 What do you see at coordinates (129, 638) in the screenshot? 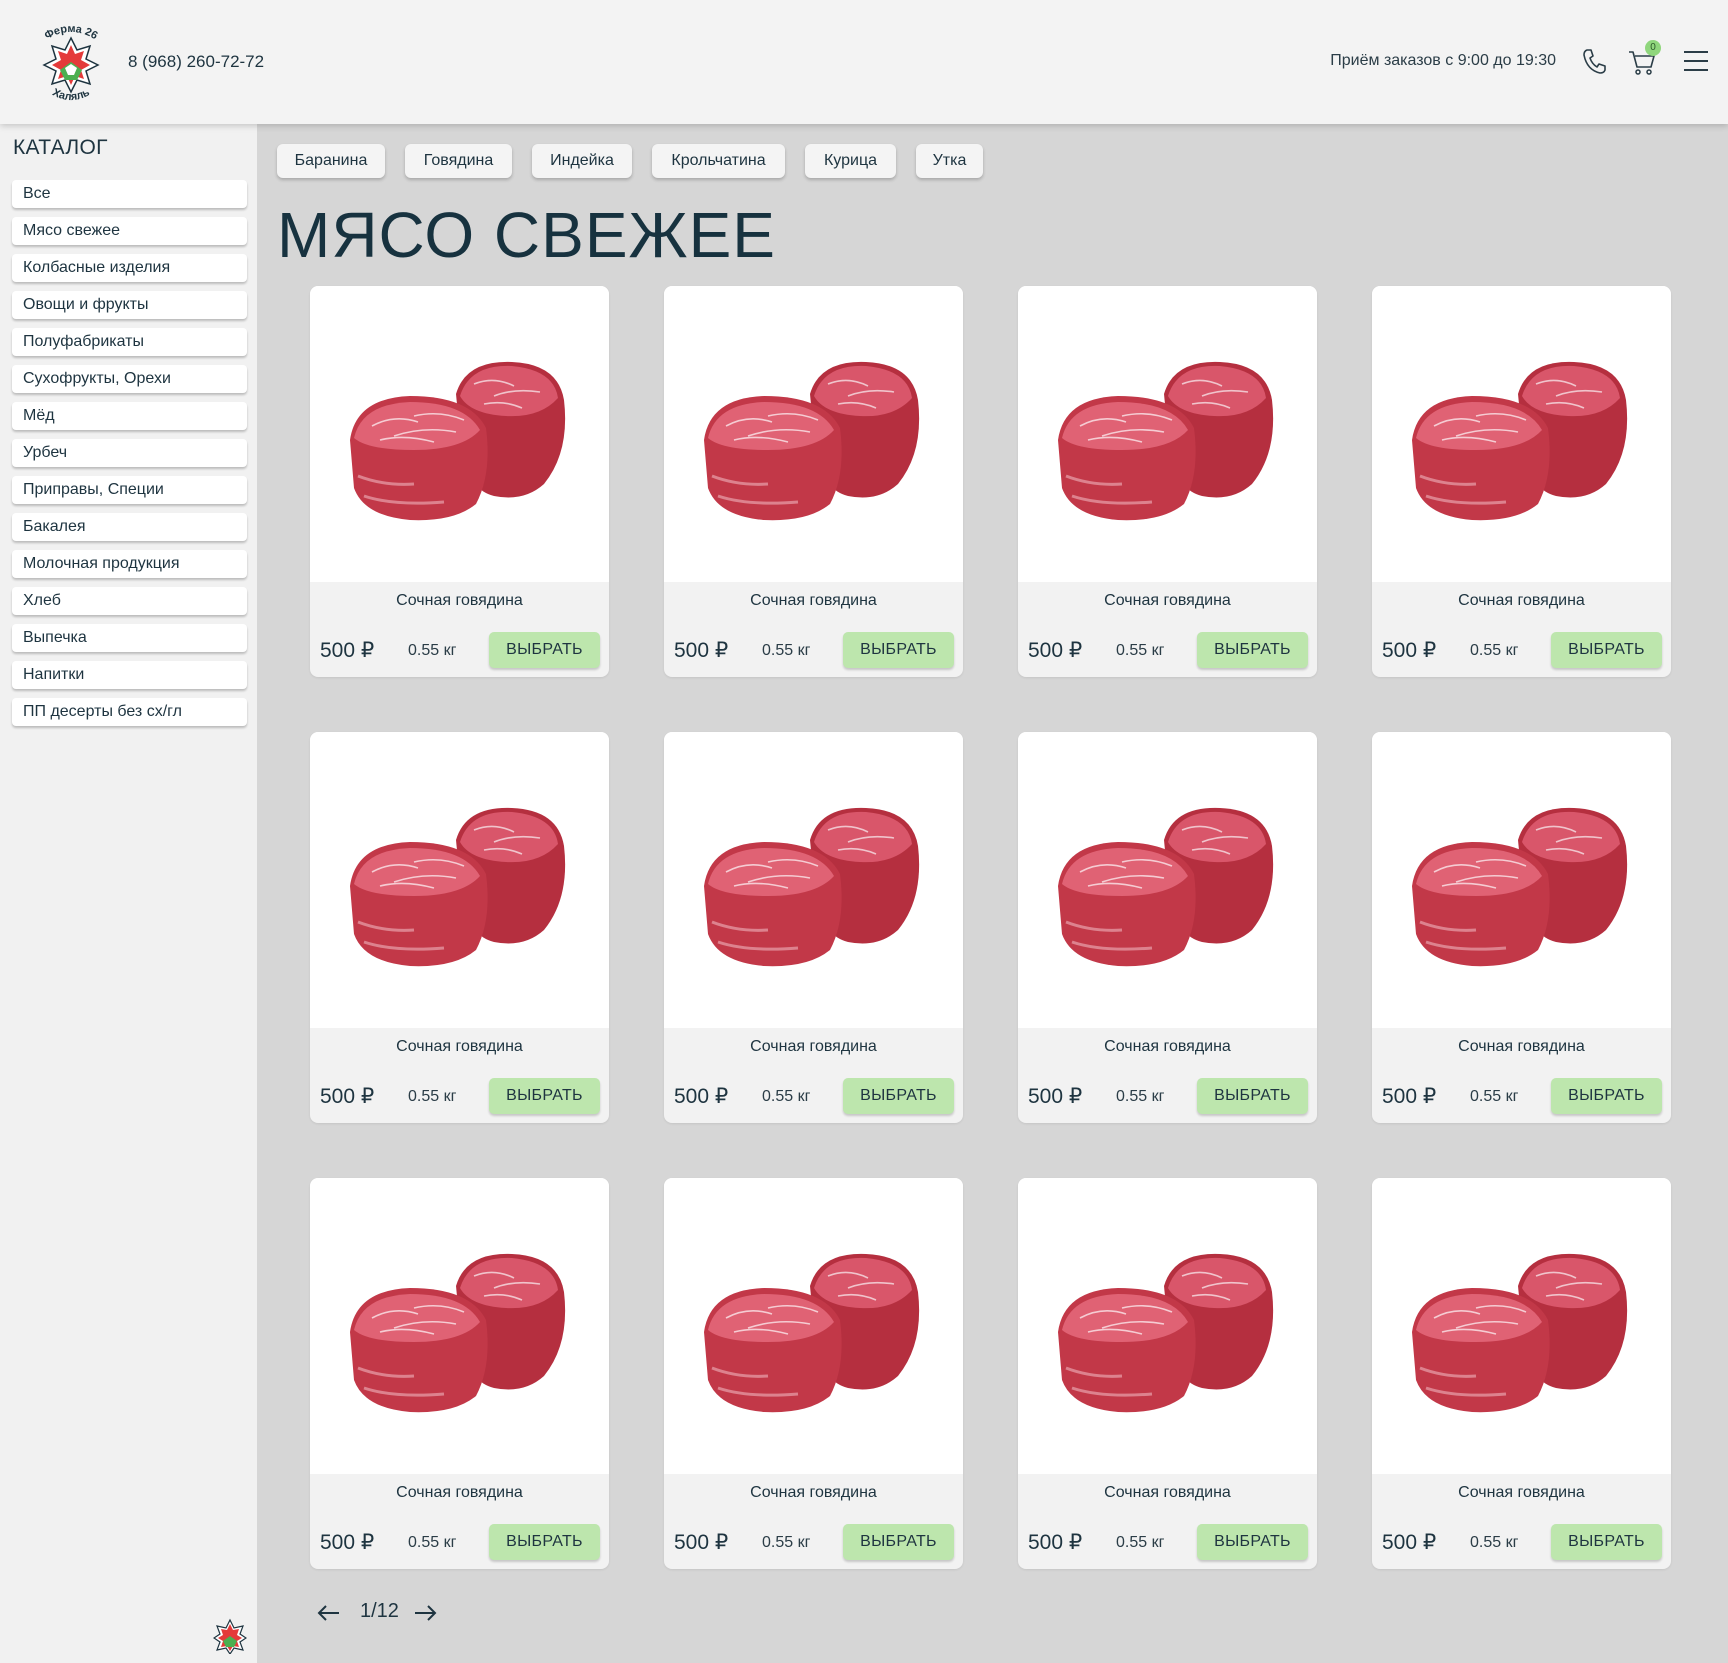
I see `sidebar-item-pastry: Выпечка` at bounding box center [129, 638].